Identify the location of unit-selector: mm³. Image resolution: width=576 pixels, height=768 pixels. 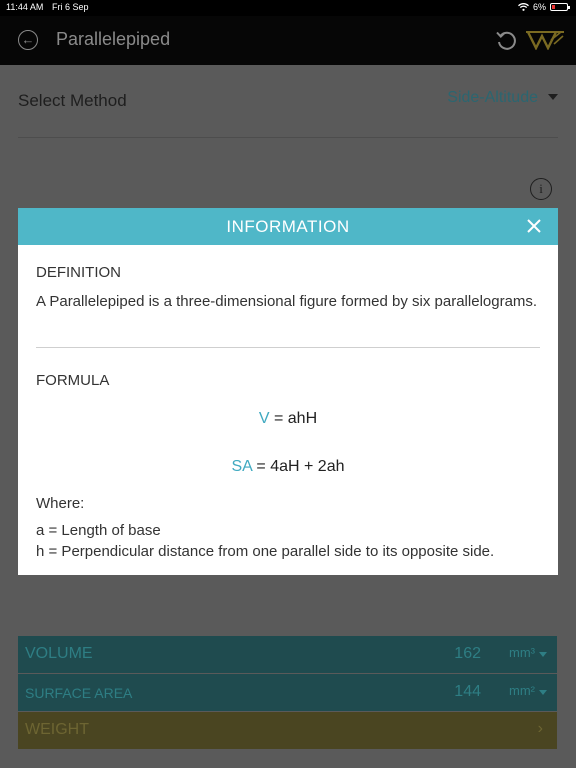
(522, 652).